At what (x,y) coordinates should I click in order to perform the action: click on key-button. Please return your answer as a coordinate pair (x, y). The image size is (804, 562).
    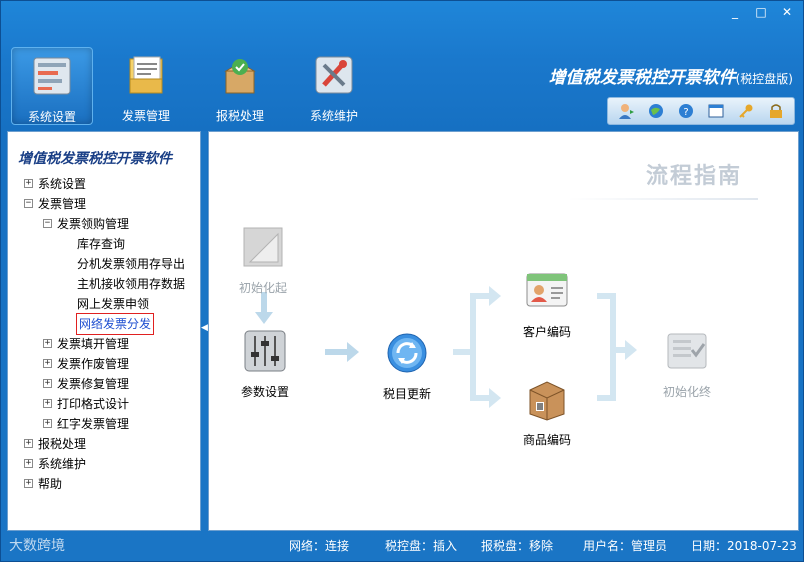
    Looking at the image, I should click on (746, 111).